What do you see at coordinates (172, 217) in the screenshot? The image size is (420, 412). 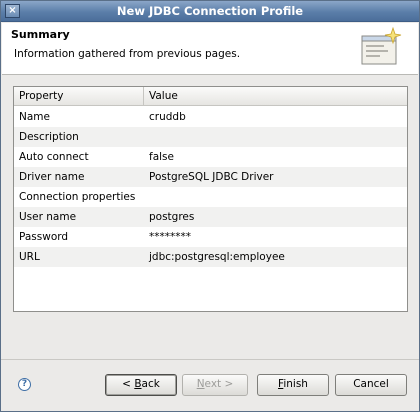 I see `value-cell: postgres` at bounding box center [172, 217].